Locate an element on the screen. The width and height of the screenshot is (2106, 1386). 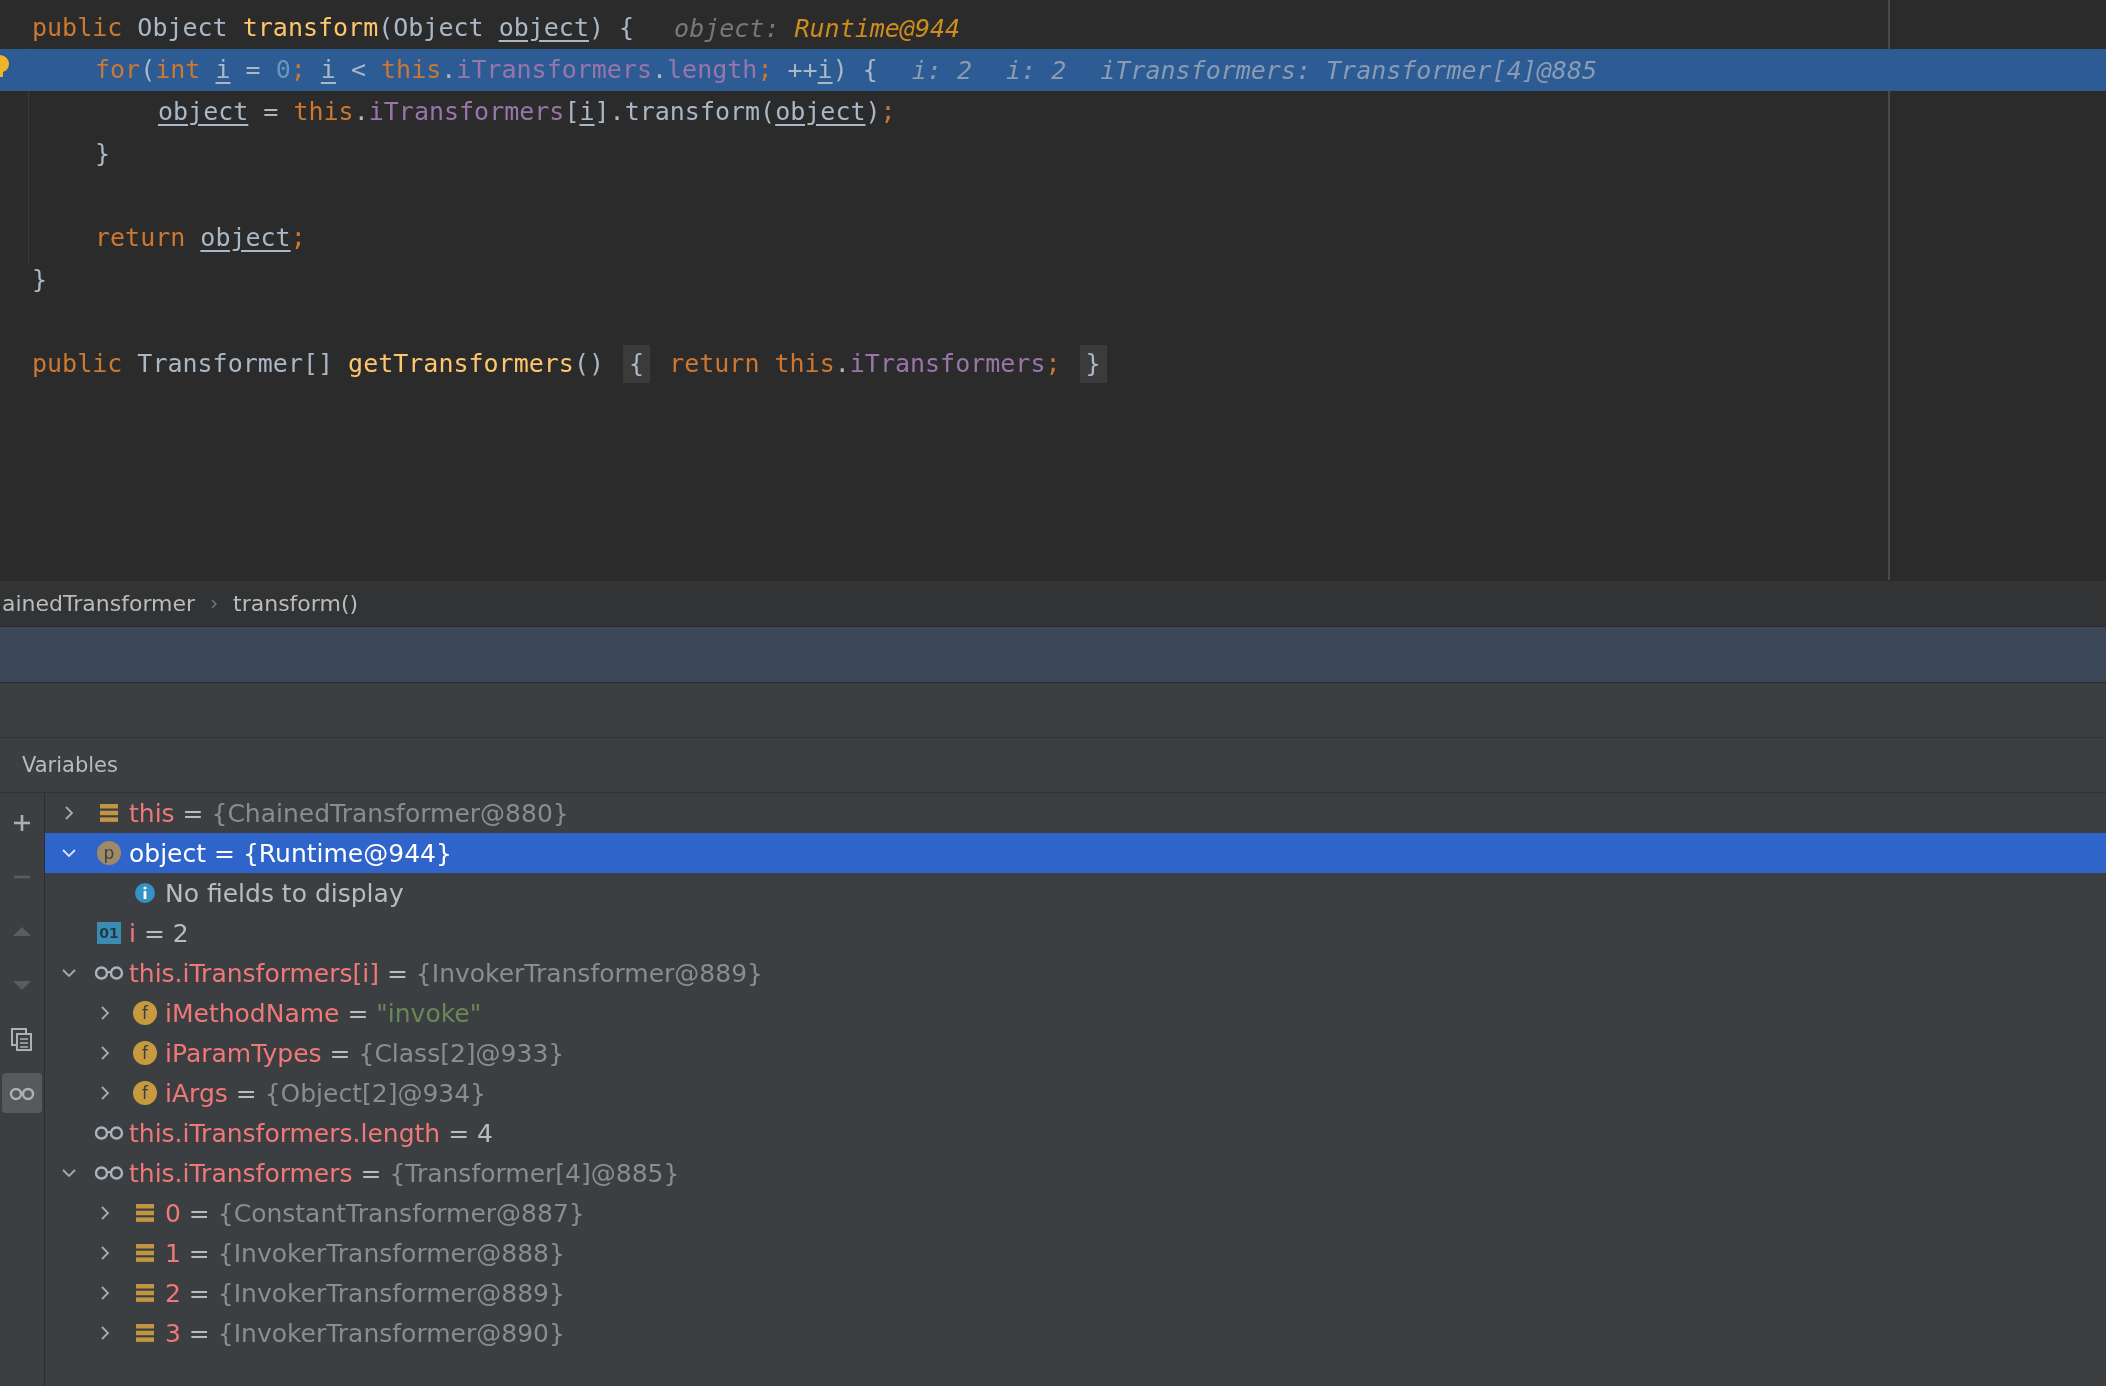
tree-row: this = {ChainedTransformer@880} is located at coordinates (1075, 813).